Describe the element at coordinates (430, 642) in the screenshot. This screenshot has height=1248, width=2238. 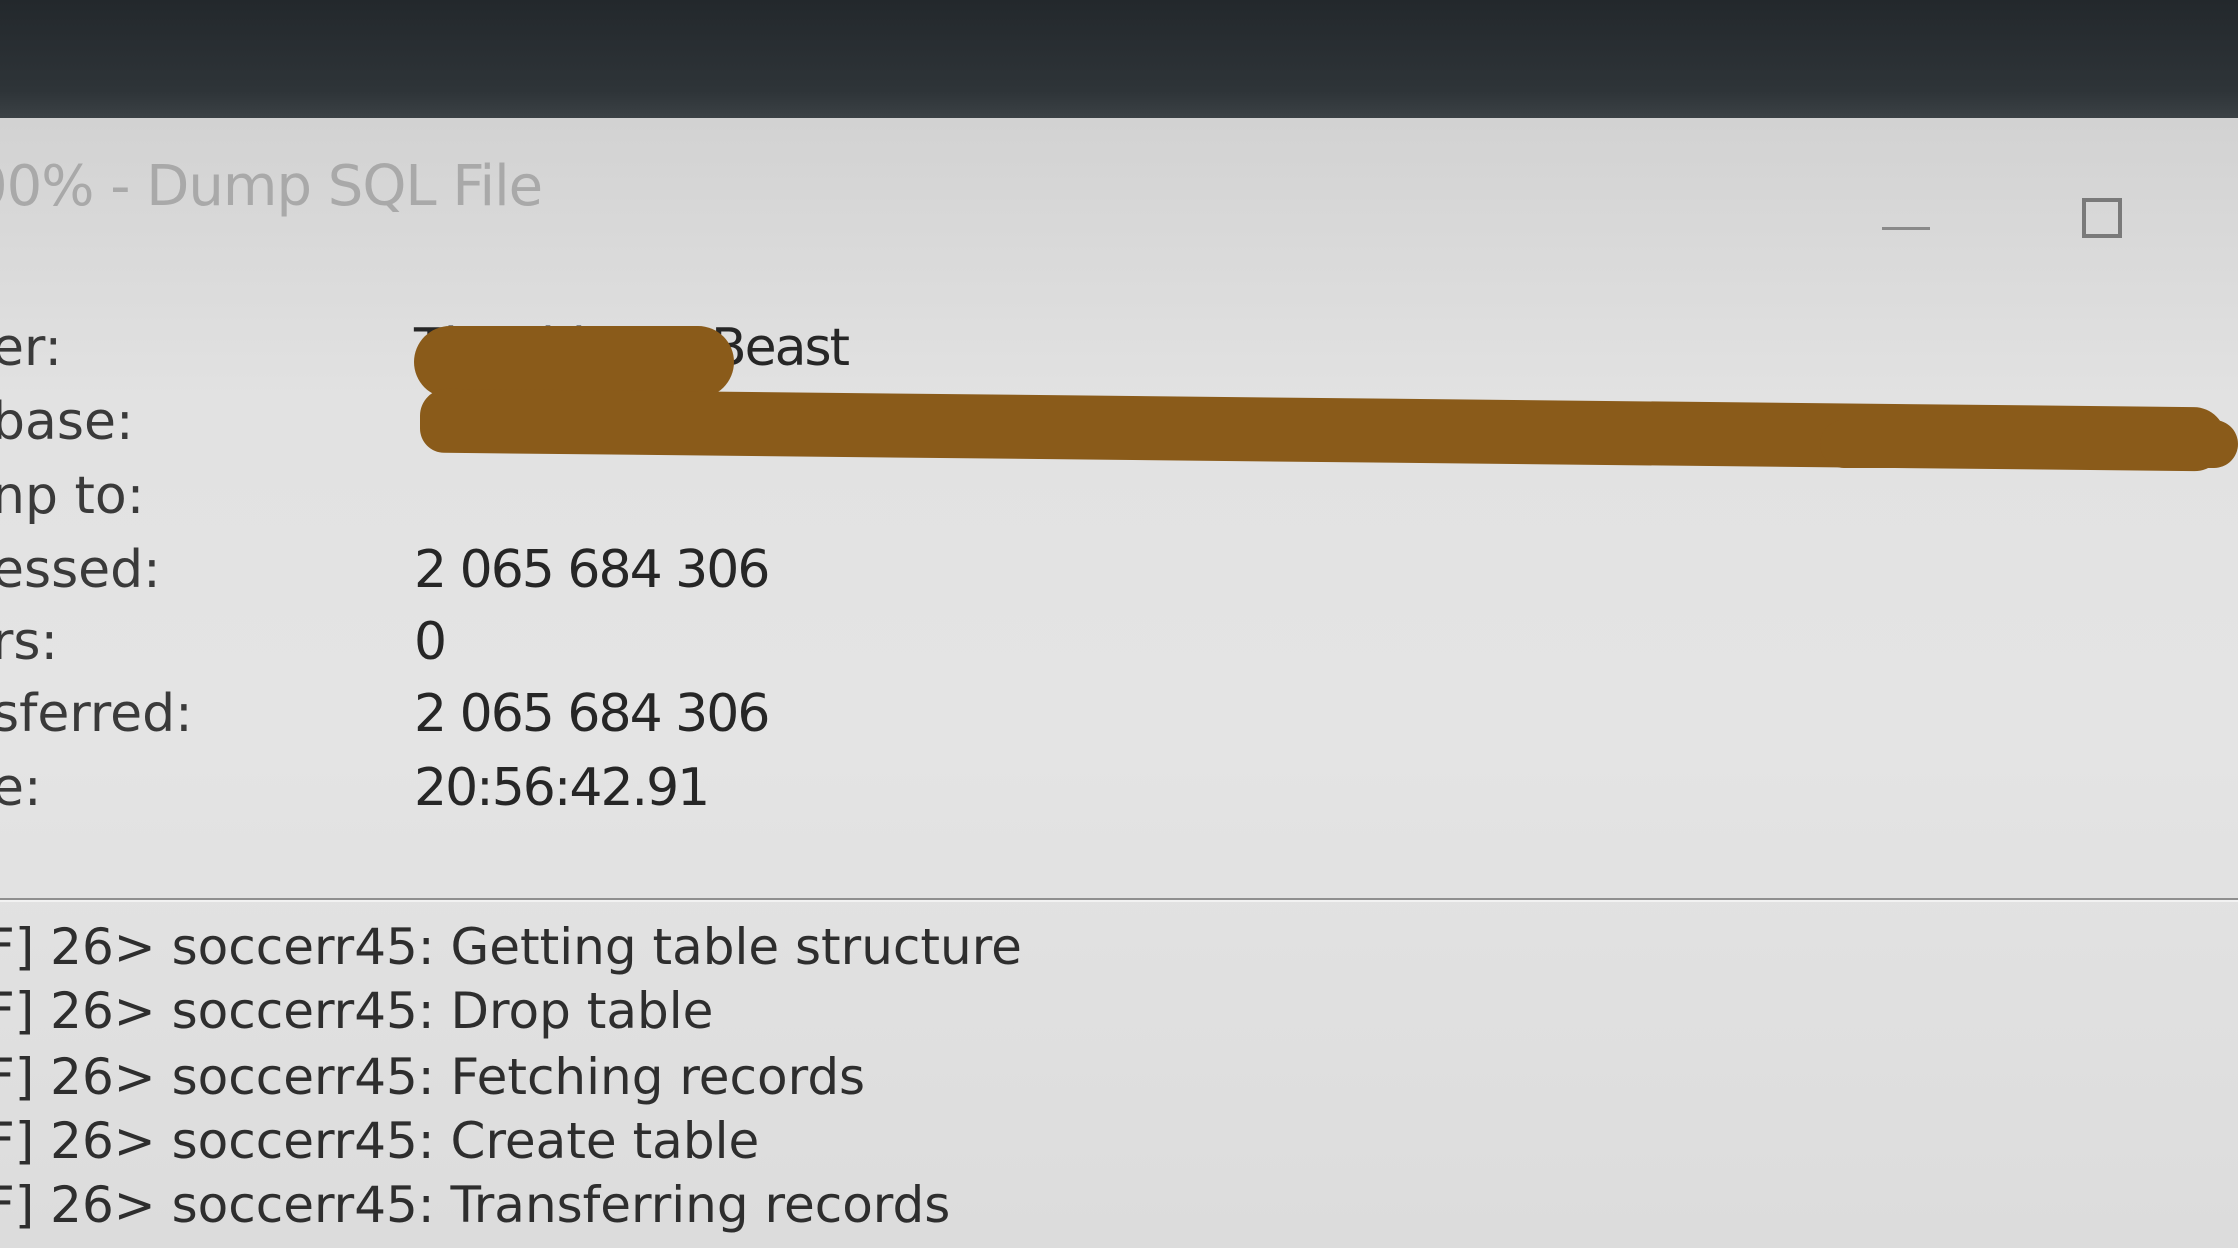
I see `errors-value: 0` at that location.